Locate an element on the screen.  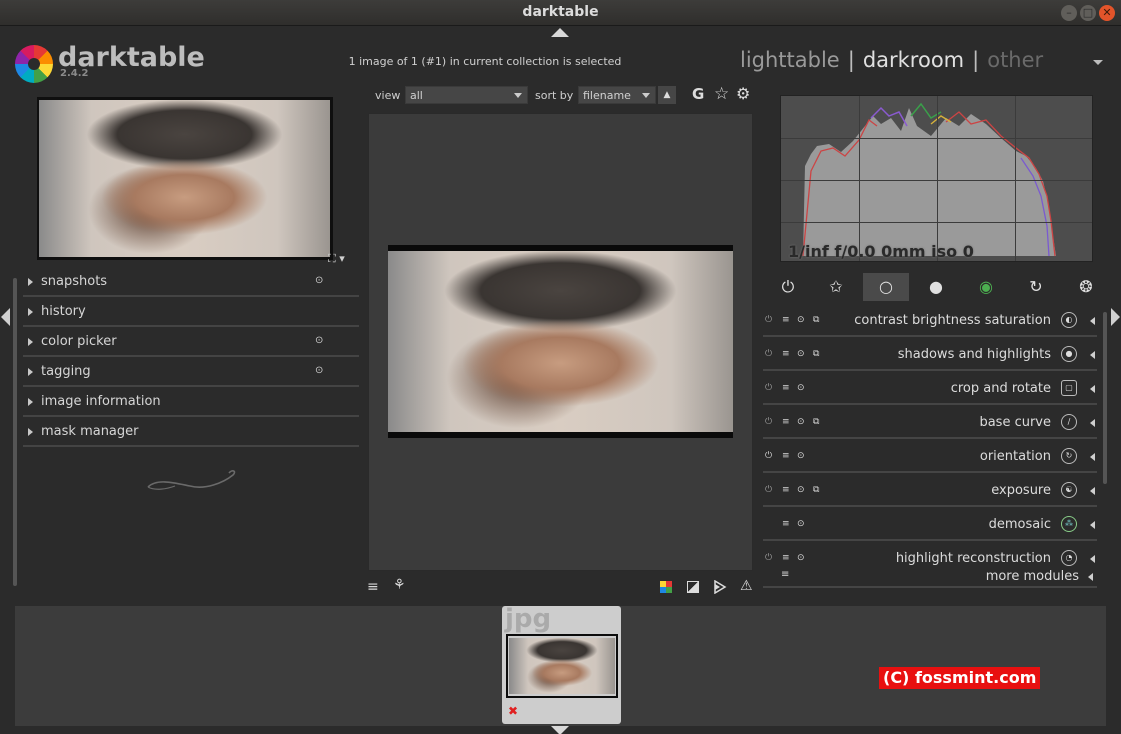
view-switcher: lighttable | darkroom | other is located at coordinates (891, 60).